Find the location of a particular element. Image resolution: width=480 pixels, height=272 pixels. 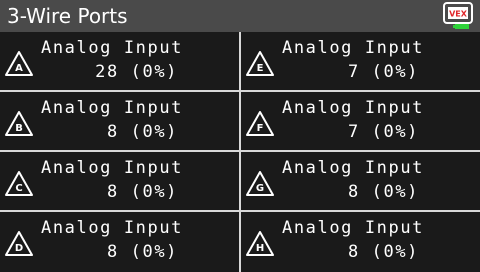

port-e-value: 7 (0%) is located at coordinates (383, 72).